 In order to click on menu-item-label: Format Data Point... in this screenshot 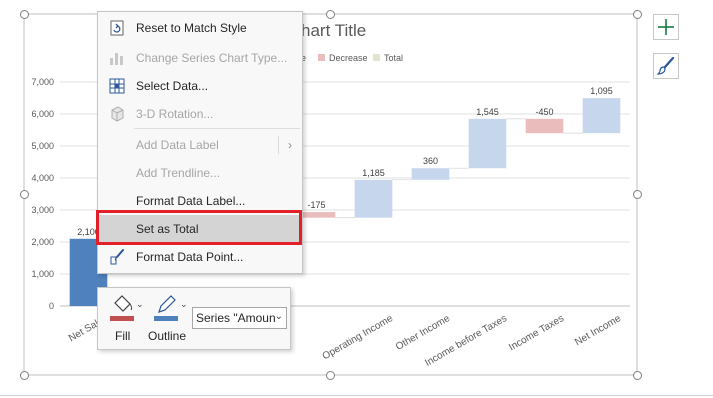, I will do `click(190, 257)`.